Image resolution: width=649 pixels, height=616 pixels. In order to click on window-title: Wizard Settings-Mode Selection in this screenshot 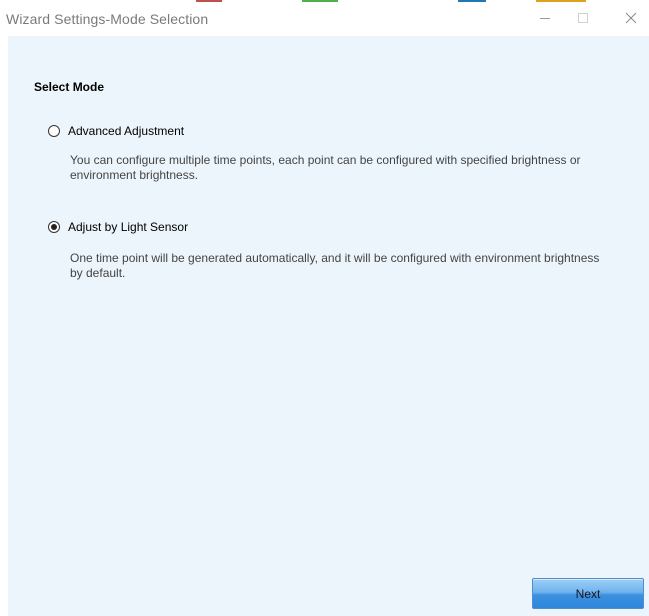, I will do `click(107, 19)`.